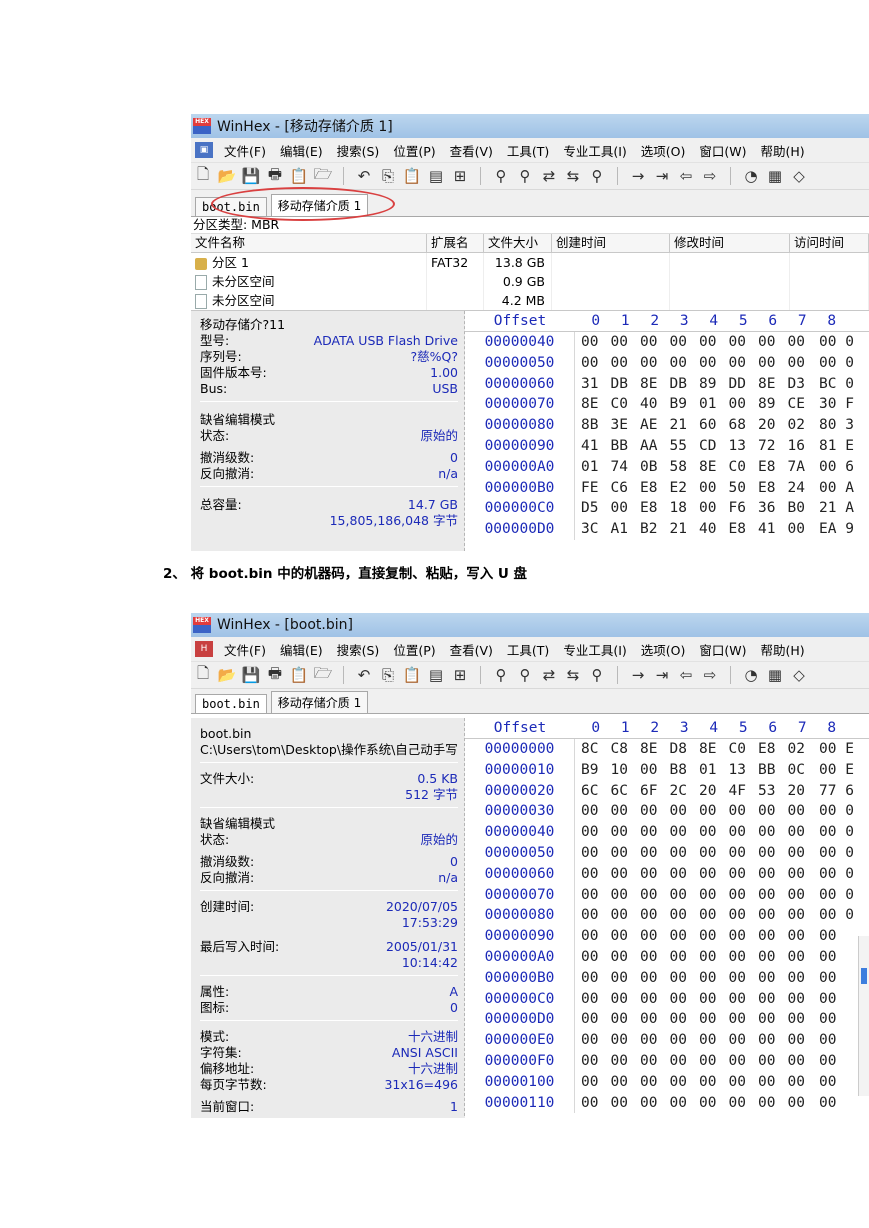 The image size is (869, 1228). I want to click on paste-icon: 📋, so click(412, 675).